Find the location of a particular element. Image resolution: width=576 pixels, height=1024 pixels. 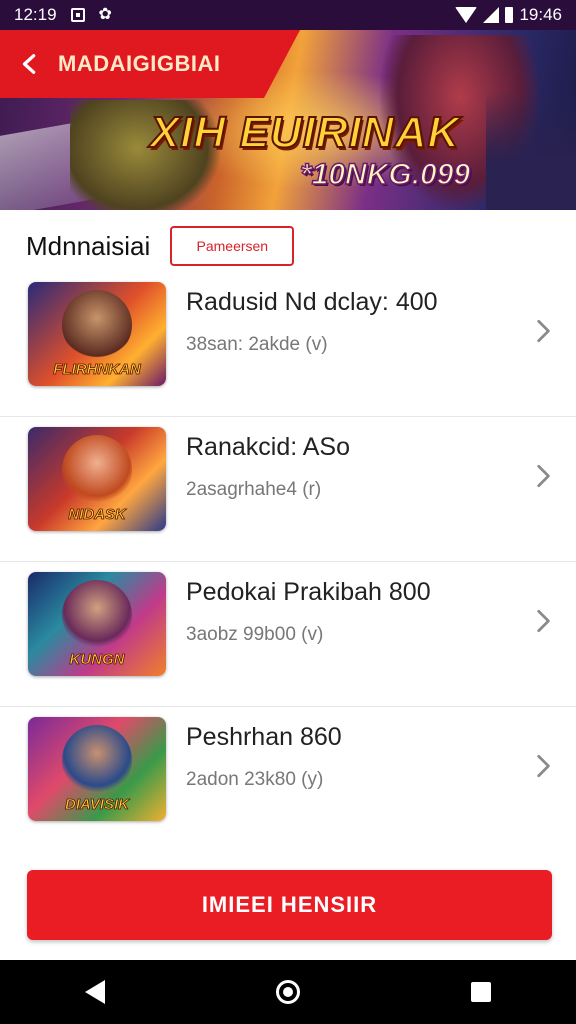

settings-icon: ✿ is located at coordinates (105, 14).